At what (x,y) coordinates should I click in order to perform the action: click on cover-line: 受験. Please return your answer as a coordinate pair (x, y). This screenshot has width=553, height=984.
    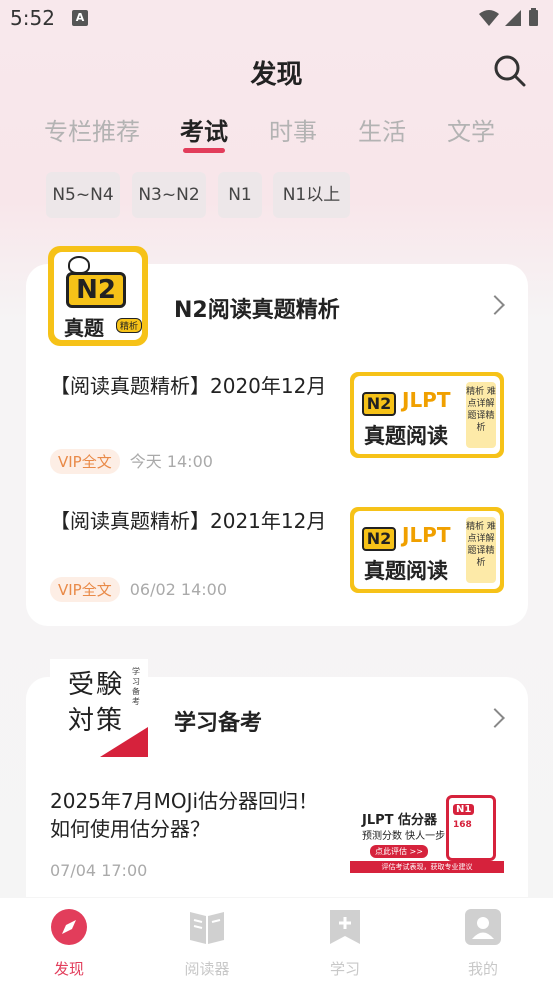
    Looking at the image, I should click on (96, 685).